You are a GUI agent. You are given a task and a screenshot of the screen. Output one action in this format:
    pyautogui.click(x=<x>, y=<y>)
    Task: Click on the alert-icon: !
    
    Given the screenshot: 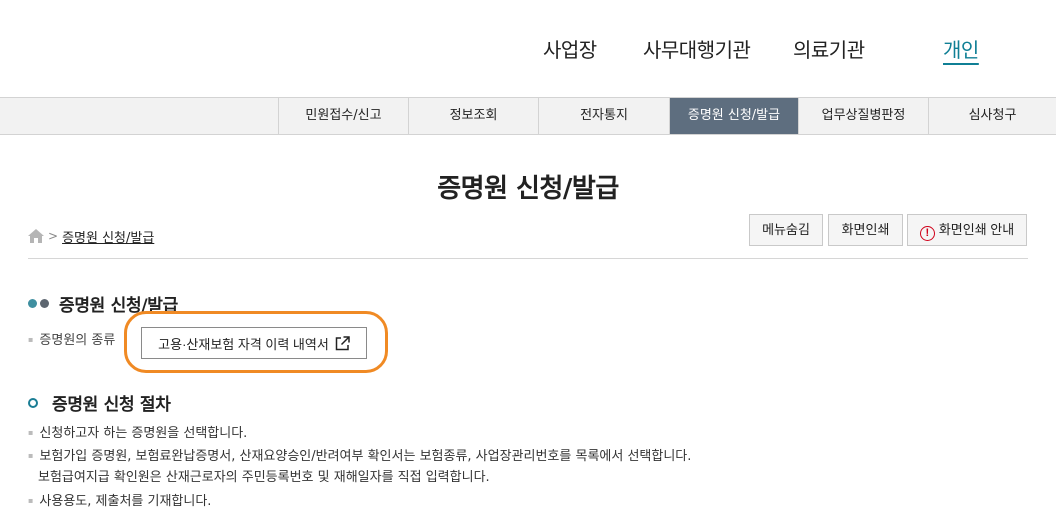 What is the action you would take?
    pyautogui.click(x=927, y=233)
    